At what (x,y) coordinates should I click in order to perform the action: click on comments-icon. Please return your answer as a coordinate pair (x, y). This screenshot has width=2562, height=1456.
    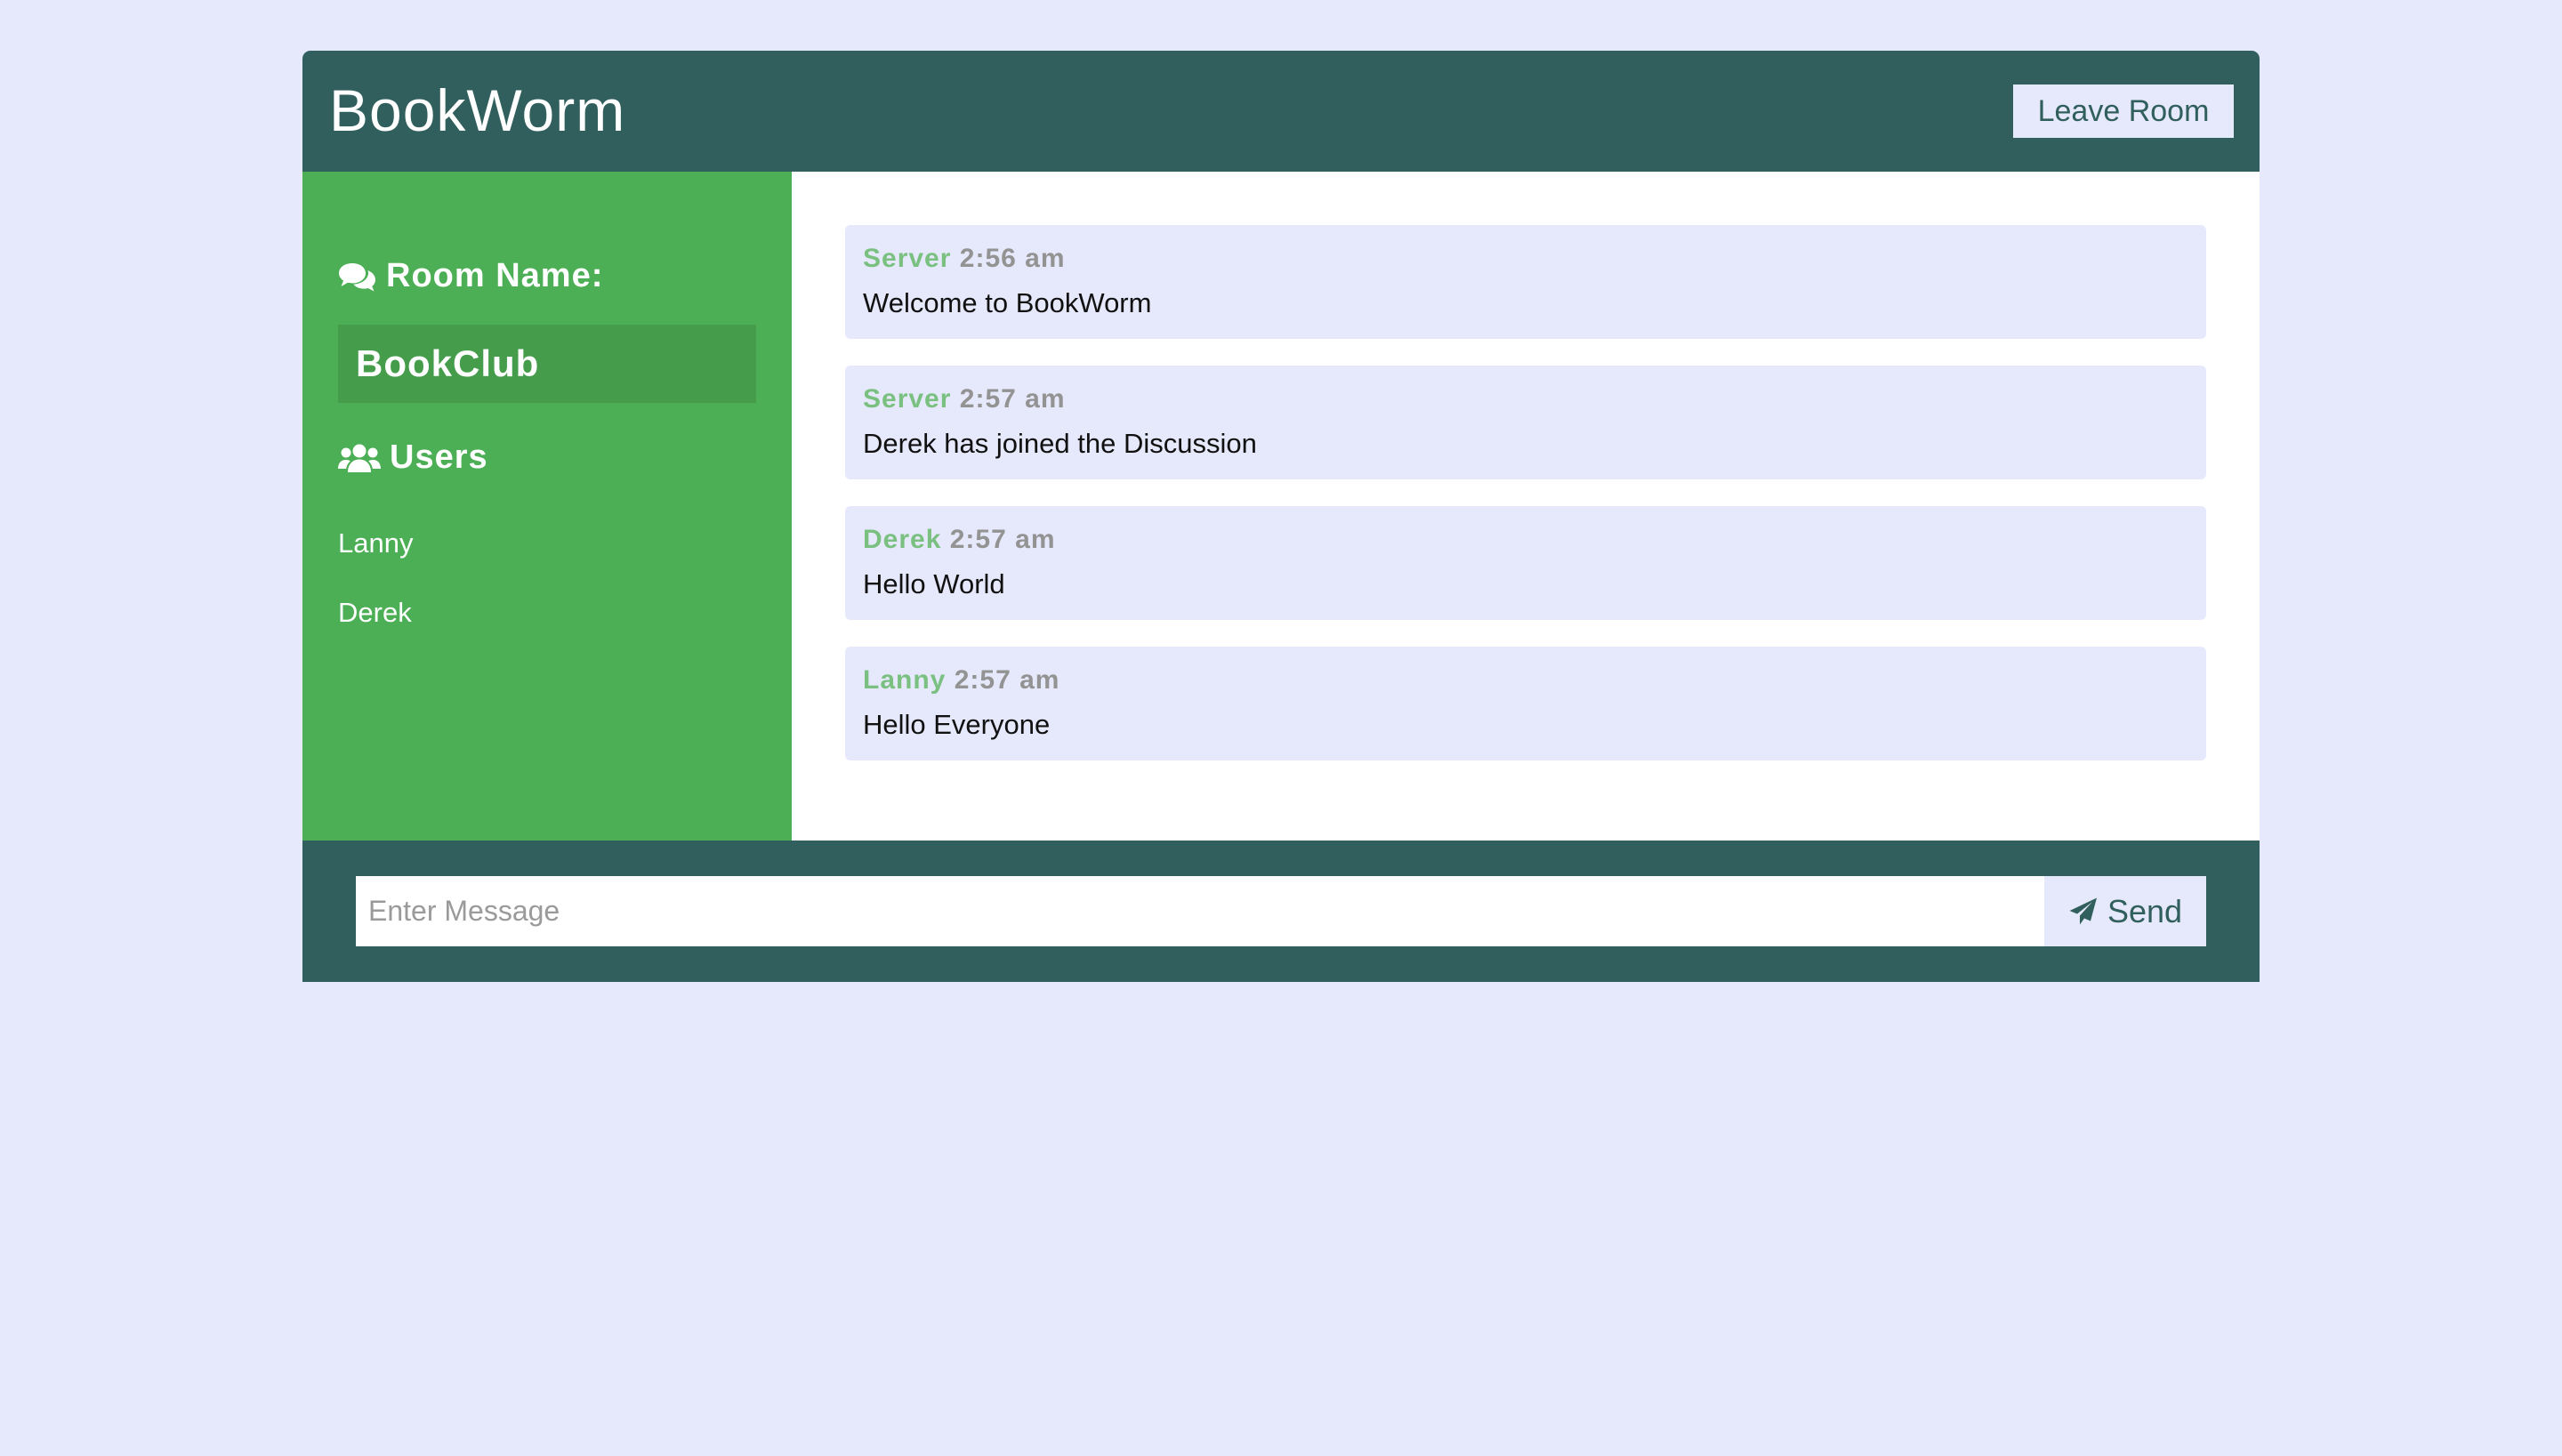
    Looking at the image, I should click on (357, 276).